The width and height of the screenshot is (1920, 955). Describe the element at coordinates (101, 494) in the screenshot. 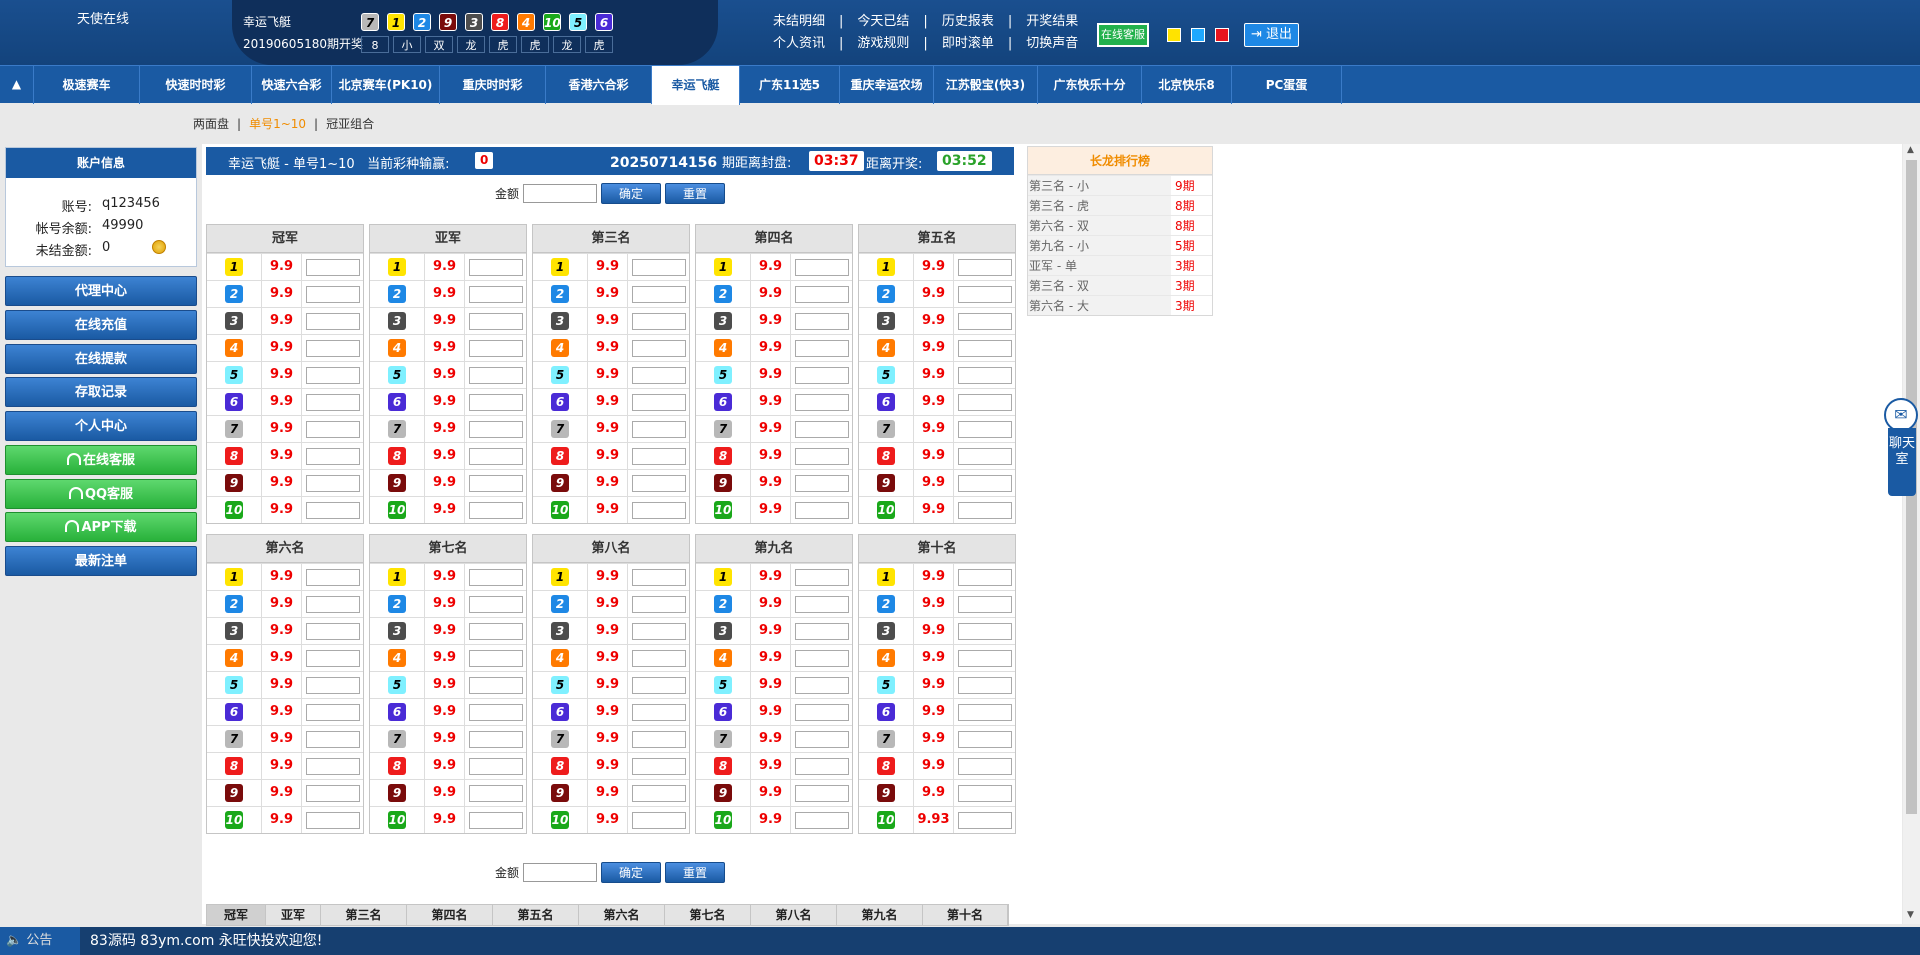

I see `qq-service-button: QQ客服` at that location.